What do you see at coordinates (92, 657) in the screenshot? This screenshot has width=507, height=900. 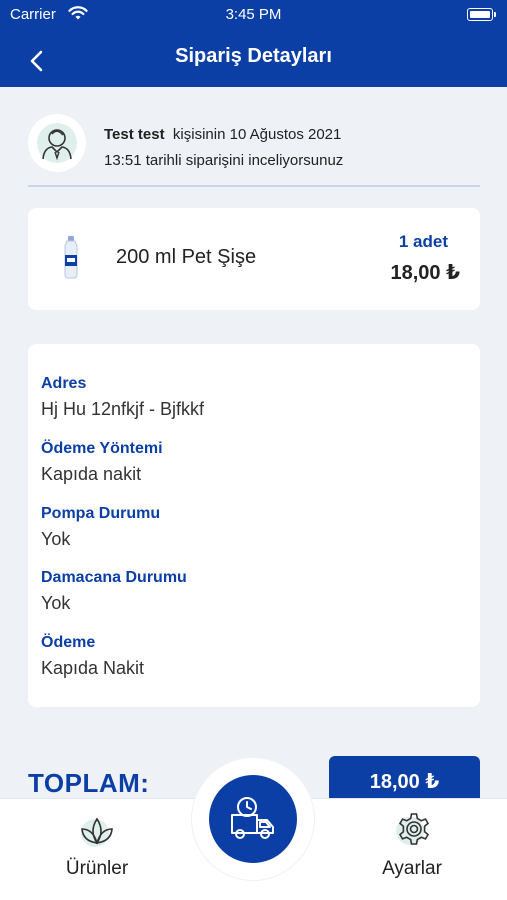 I see `payment-field: Ödeme Kapıda Nakit` at bounding box center [92, 657].